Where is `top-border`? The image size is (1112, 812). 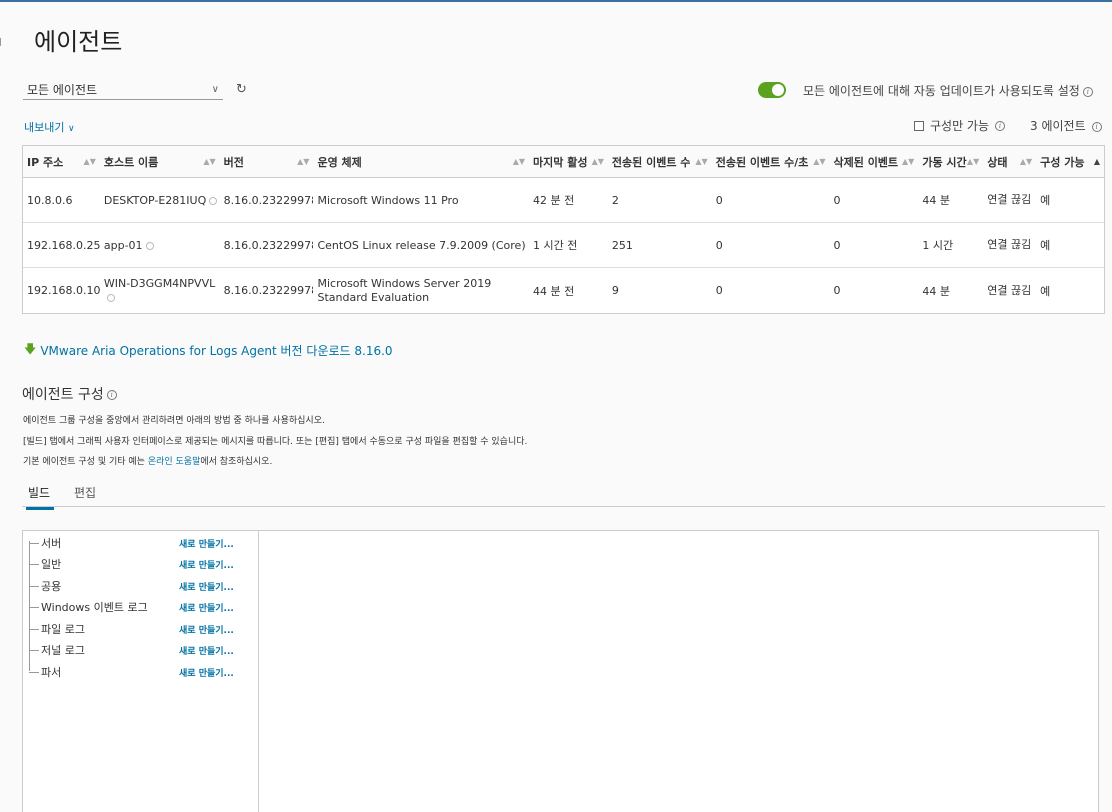
top-border is located at coordinates (556, 1).